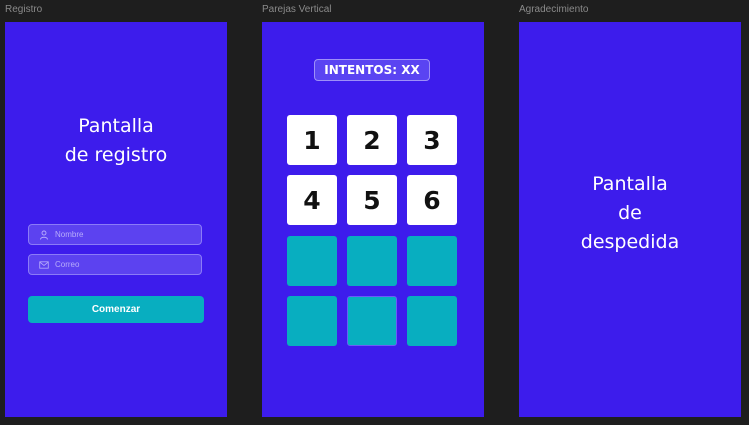  What do you see at coordinates (67, 264) in the screenshot?
I see `email-input-placeholder: Correo` at bounding box center [67, 264].